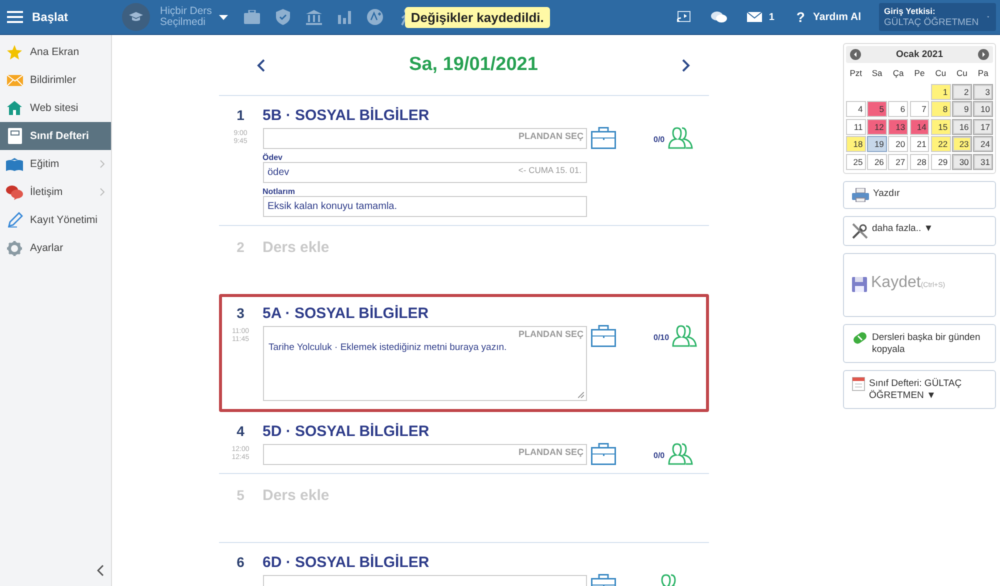 The height and width of the screenshot is (586, 1000). Describe the element at coordinates (898, 73) in the screenshot. I see `weekday-label: Ça` at that location.